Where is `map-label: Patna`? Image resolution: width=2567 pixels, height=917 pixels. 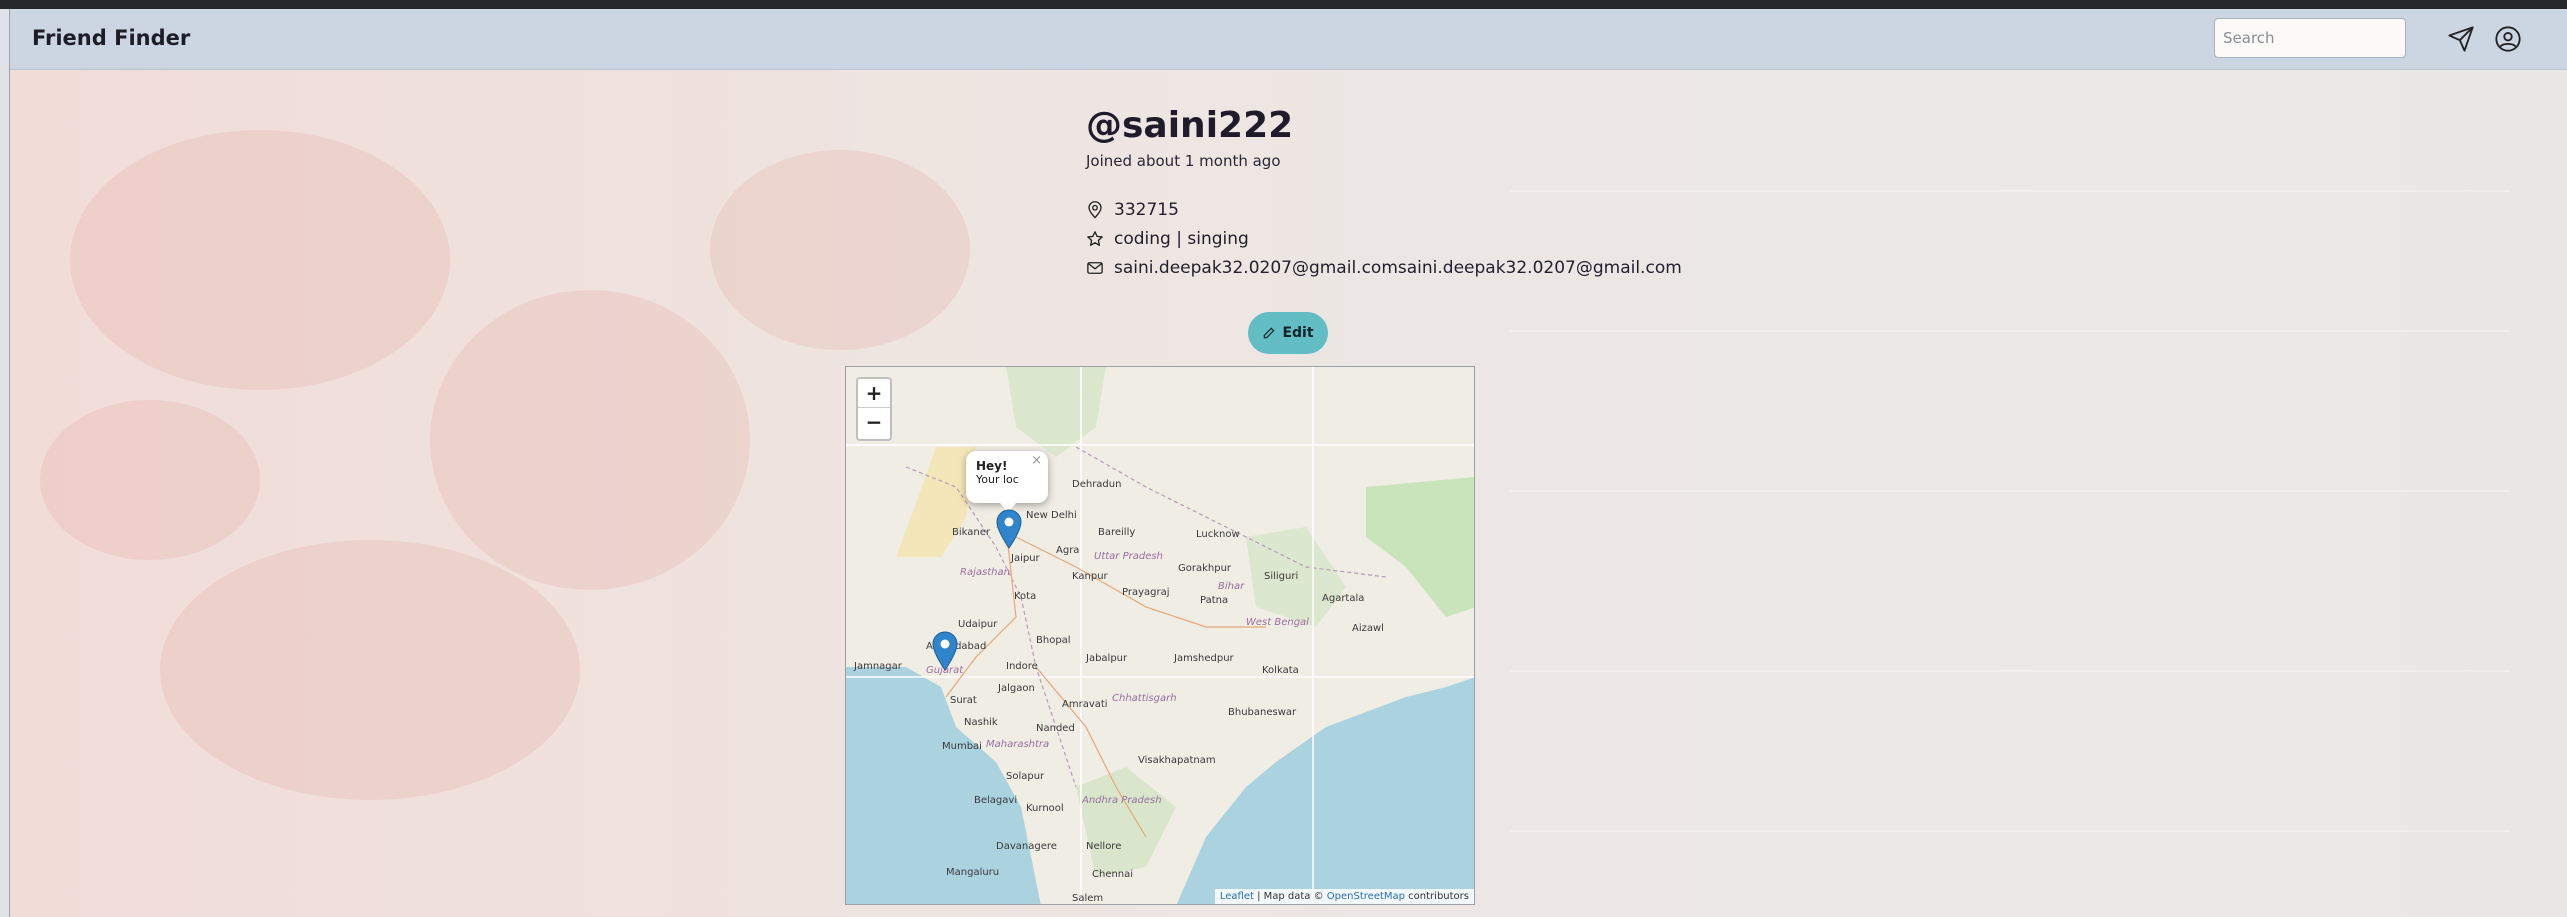
map-label: Patna is located at coordinates (1214, 600).